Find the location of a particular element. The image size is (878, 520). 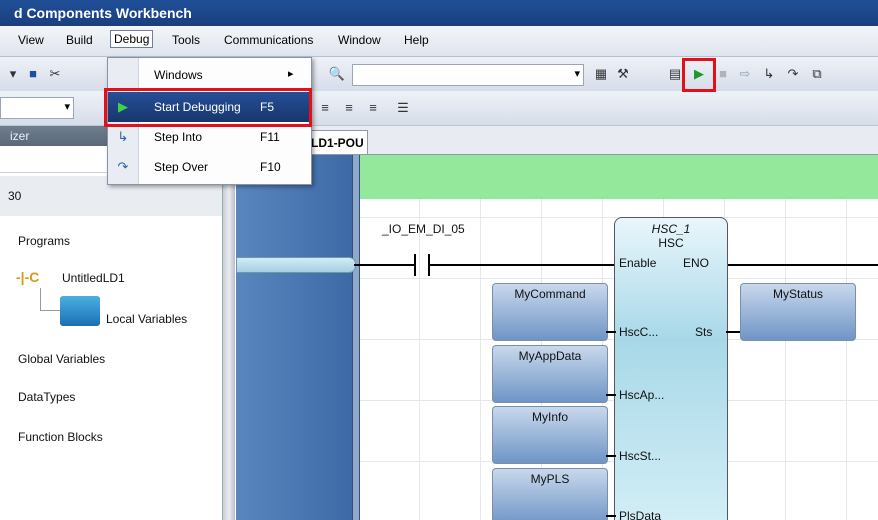

start-debugging-highlight is located at coordinates (208, 107).